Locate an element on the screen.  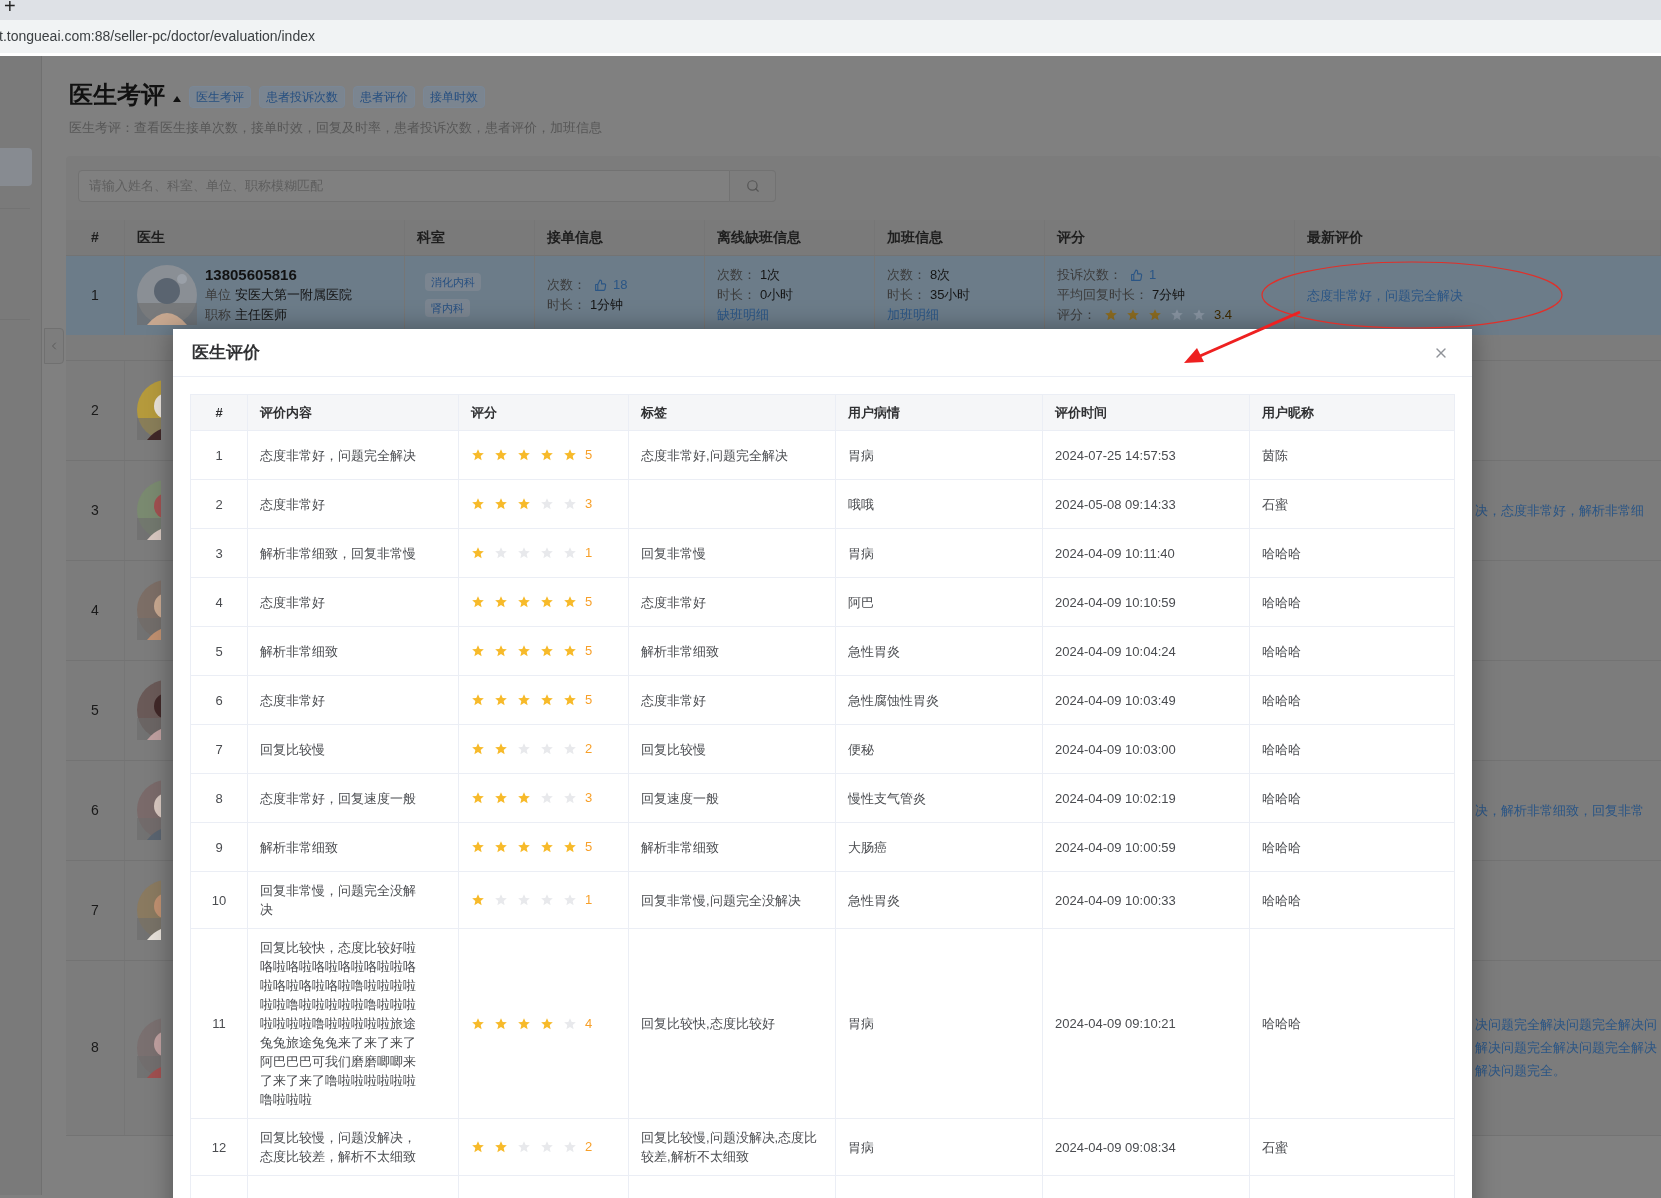
tag: 患者评价 is located at coordinates (384, 97).